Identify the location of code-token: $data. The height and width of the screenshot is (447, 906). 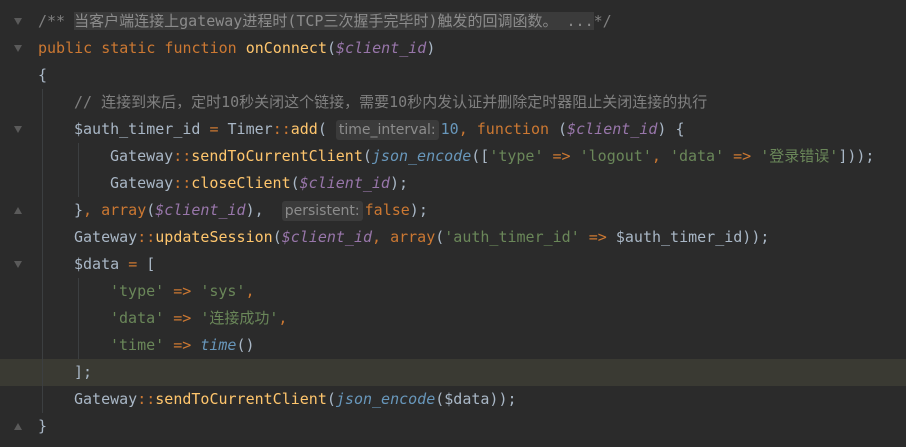
(101, 264).